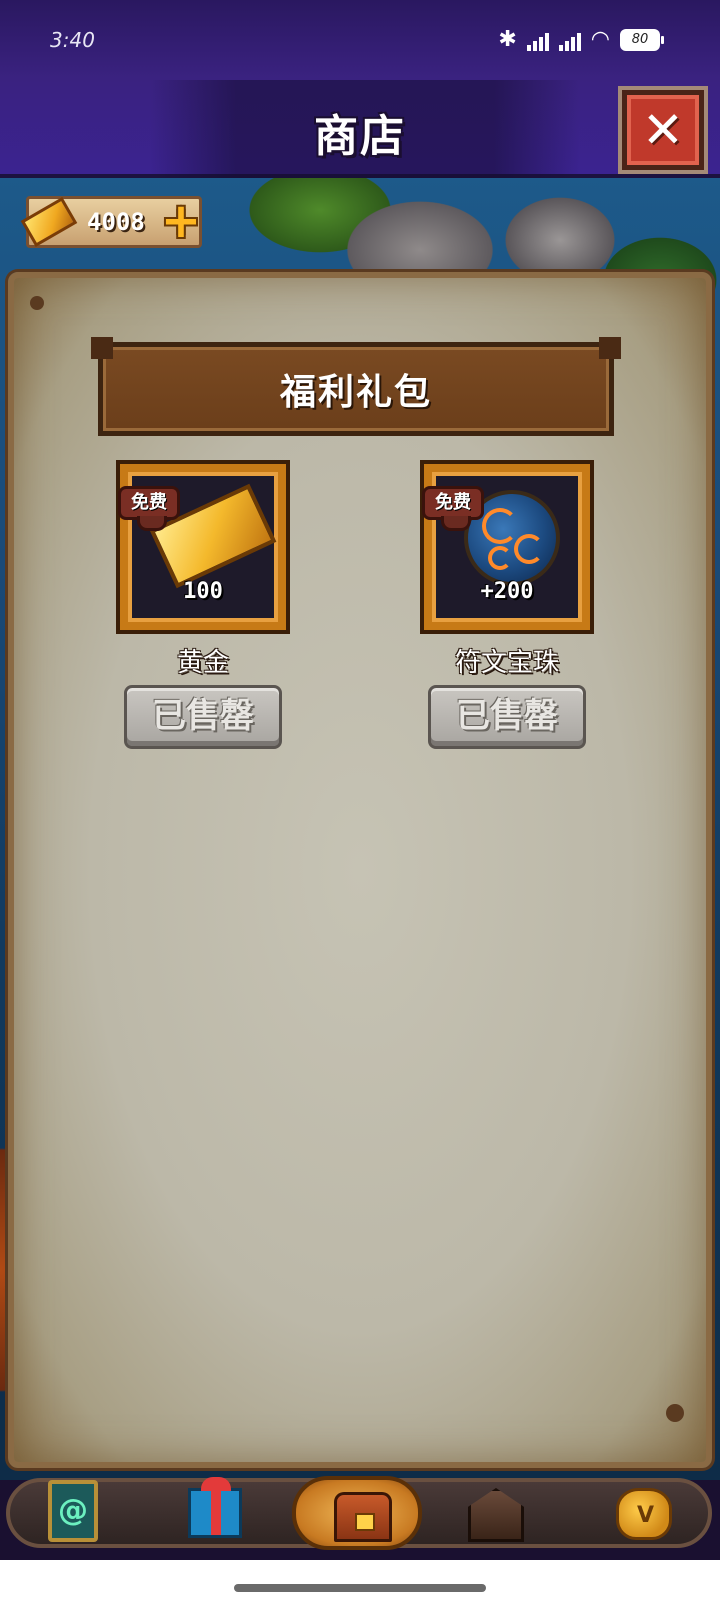 The image size is (720, 1600). I want to click on shop-item-gold: 100 免费 黄金 已售罄, so click(204, 606).